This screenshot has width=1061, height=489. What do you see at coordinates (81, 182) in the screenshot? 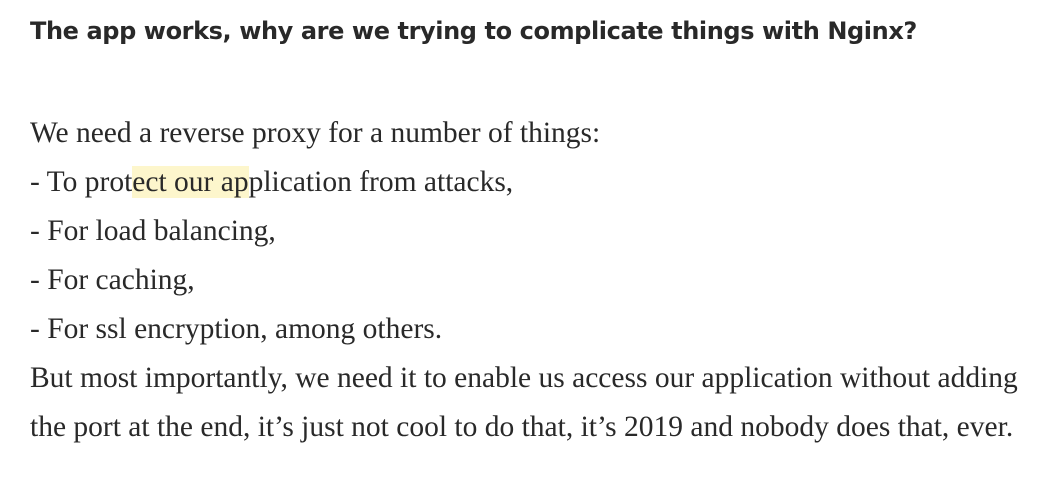
I see `list-item-text-start: - To prot` at bounding box center [81, 182].